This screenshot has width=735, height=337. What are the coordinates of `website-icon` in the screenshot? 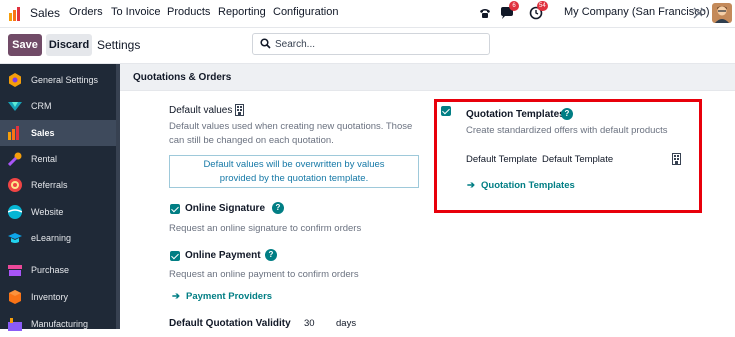 It's located at (15, 212).